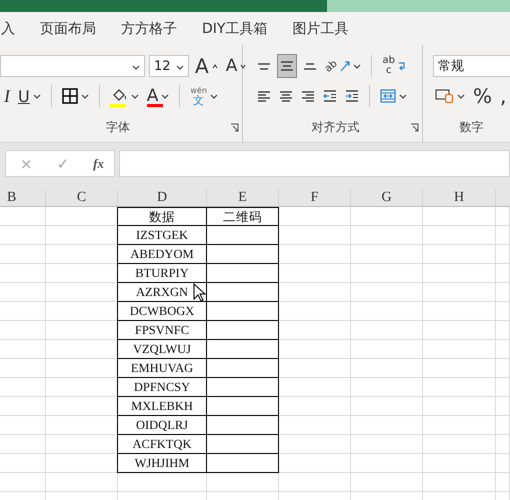  What do you see at coordinates (472, 127) in the screenshot?
I see `group-label: 数字` at bounding box center [472, 127].